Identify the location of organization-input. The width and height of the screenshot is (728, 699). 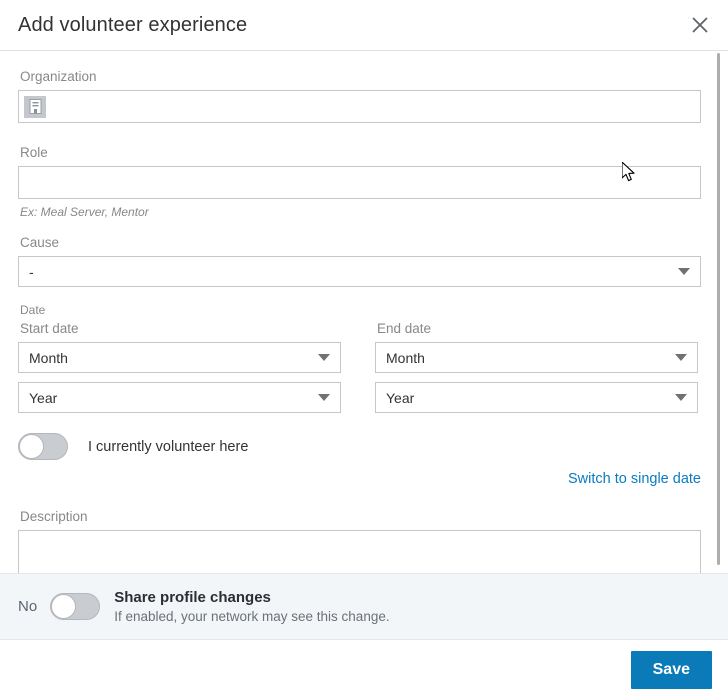
(359, 106).